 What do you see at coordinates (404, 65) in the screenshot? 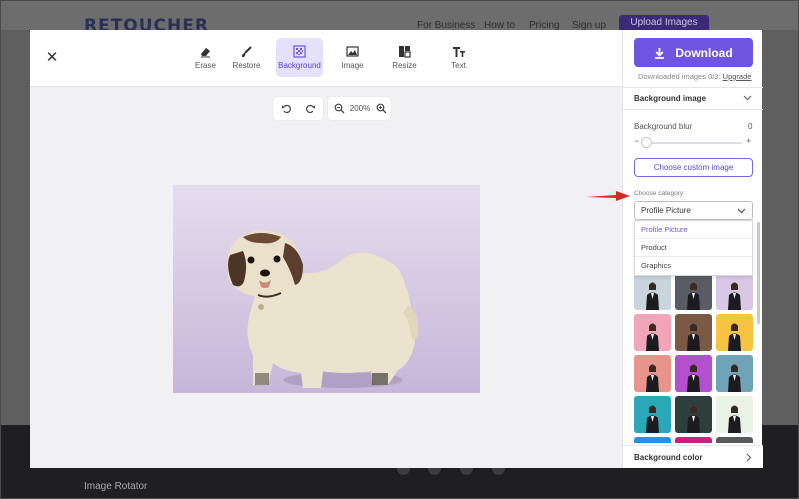
I see `tool-resize-label: Resize` at bounding box center [404, 65].